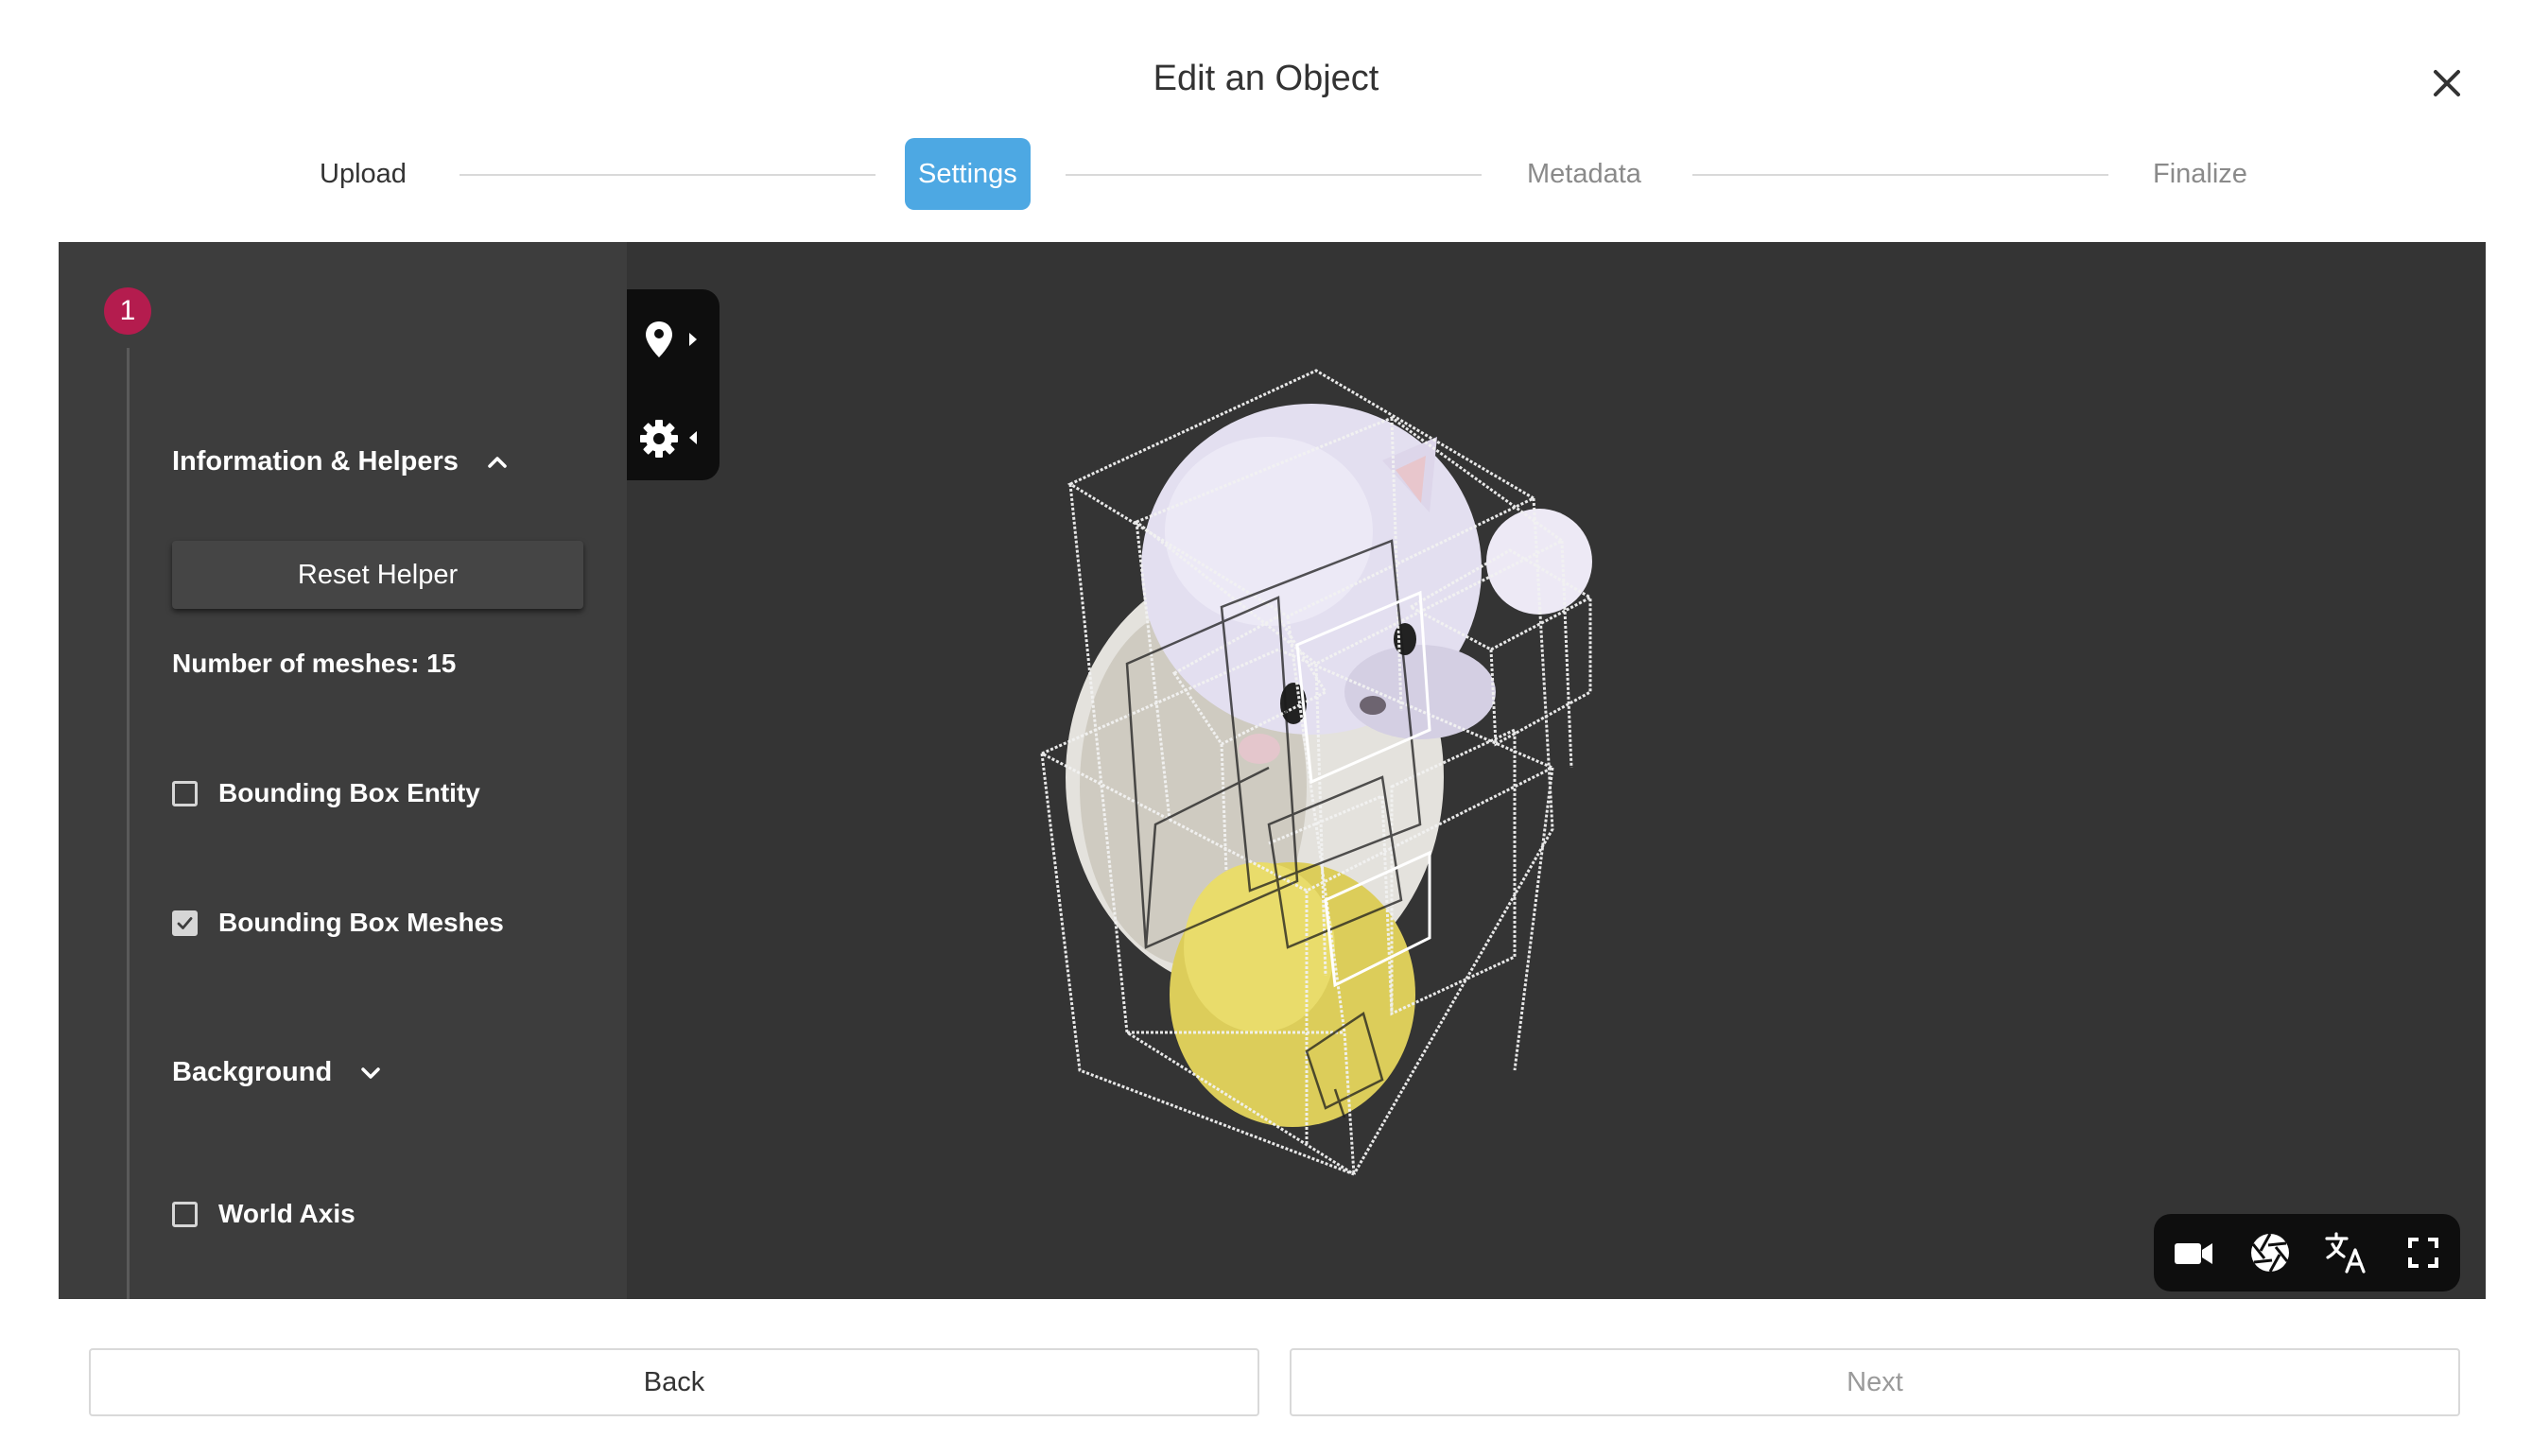  What do you see at coordinates (1584, 174) in the screenshot?
I see `step-metadata: Metadata` at bounding box center [1584, 174].